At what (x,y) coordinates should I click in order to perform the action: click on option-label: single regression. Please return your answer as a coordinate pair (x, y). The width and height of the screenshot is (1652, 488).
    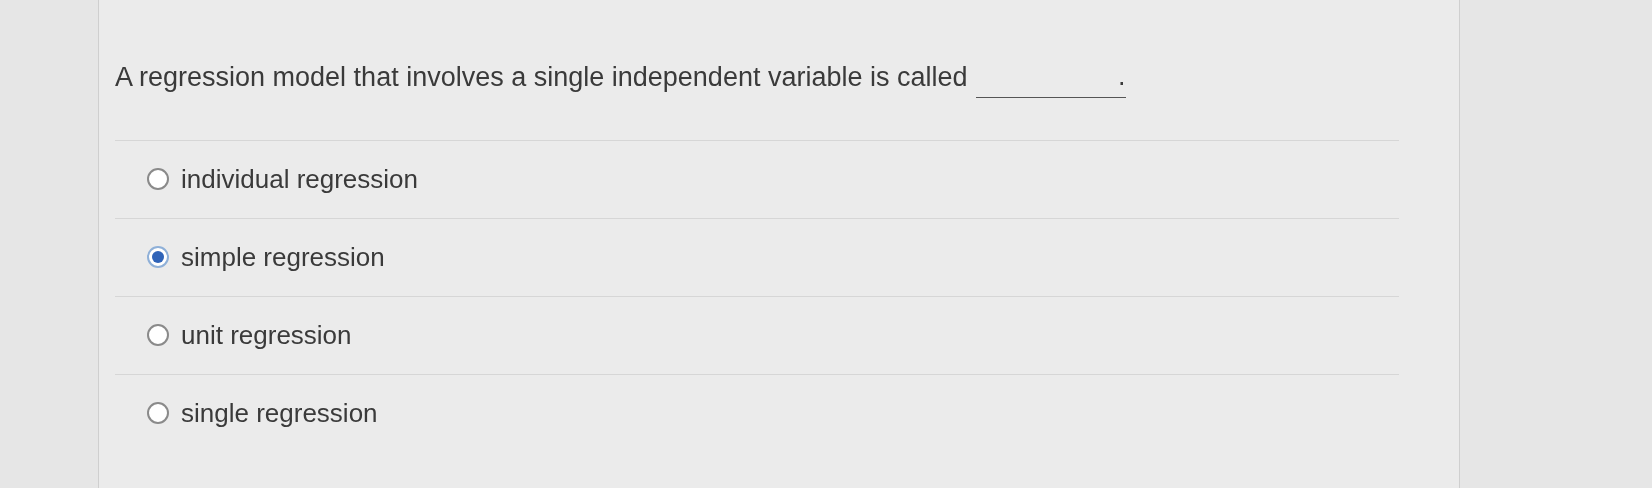
    Looking at the image, I should click on (279, 413).